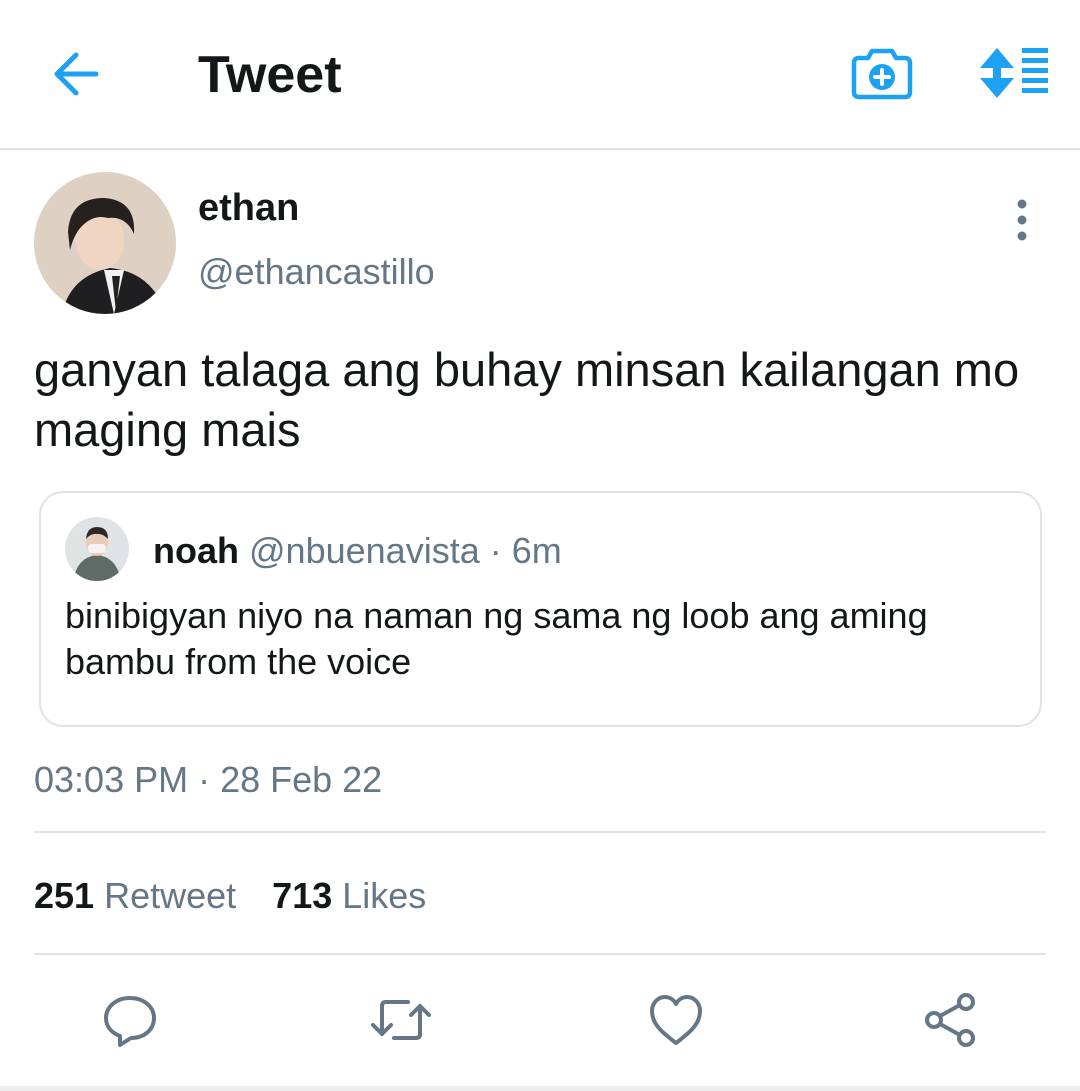  Describe the element at coordinates (64, 895) in the screenshot. I see `retweets-count: 251` at that location.